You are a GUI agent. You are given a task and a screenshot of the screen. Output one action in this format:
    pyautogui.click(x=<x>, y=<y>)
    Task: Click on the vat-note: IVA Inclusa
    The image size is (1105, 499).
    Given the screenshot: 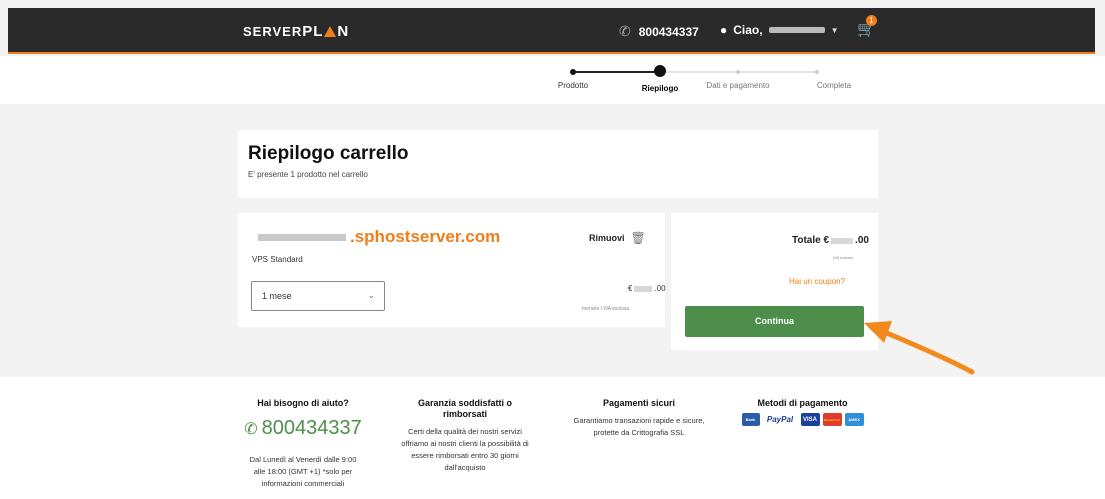 What is the action you would take?
    pyautogui.click(x=843, y=257)
    